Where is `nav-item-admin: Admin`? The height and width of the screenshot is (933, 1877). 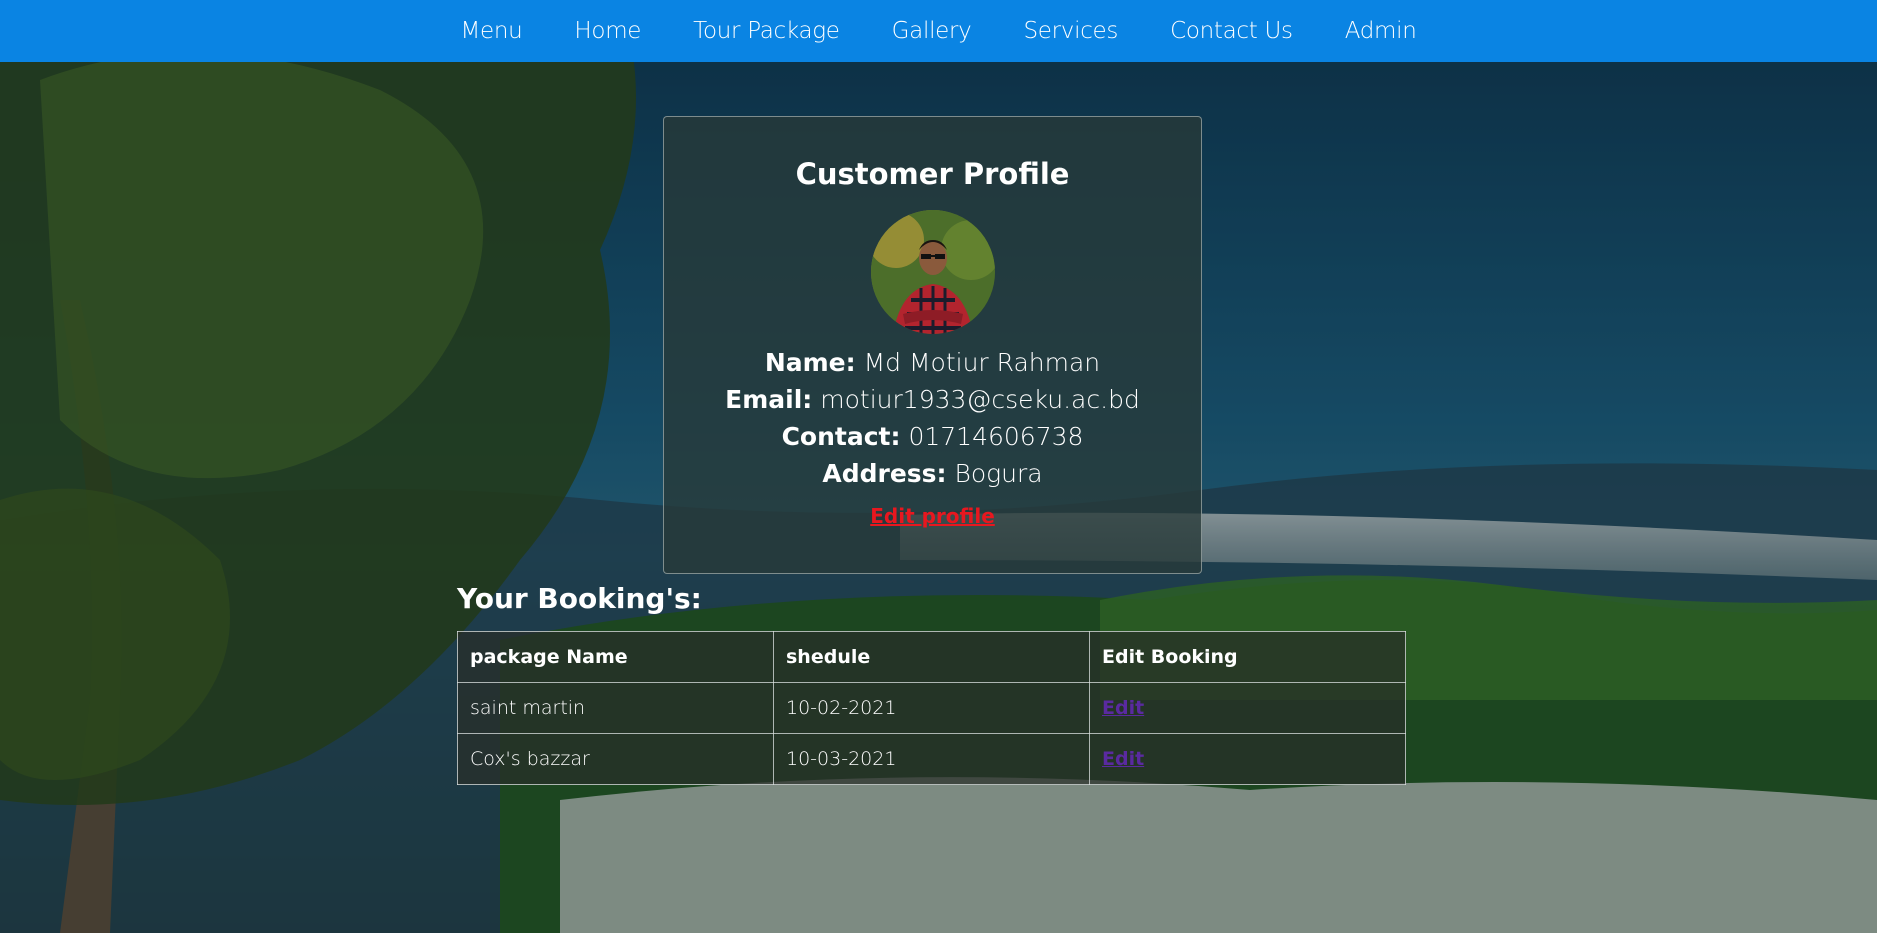 nav-item-admin: Admin is located at coordinates (1381, 31).